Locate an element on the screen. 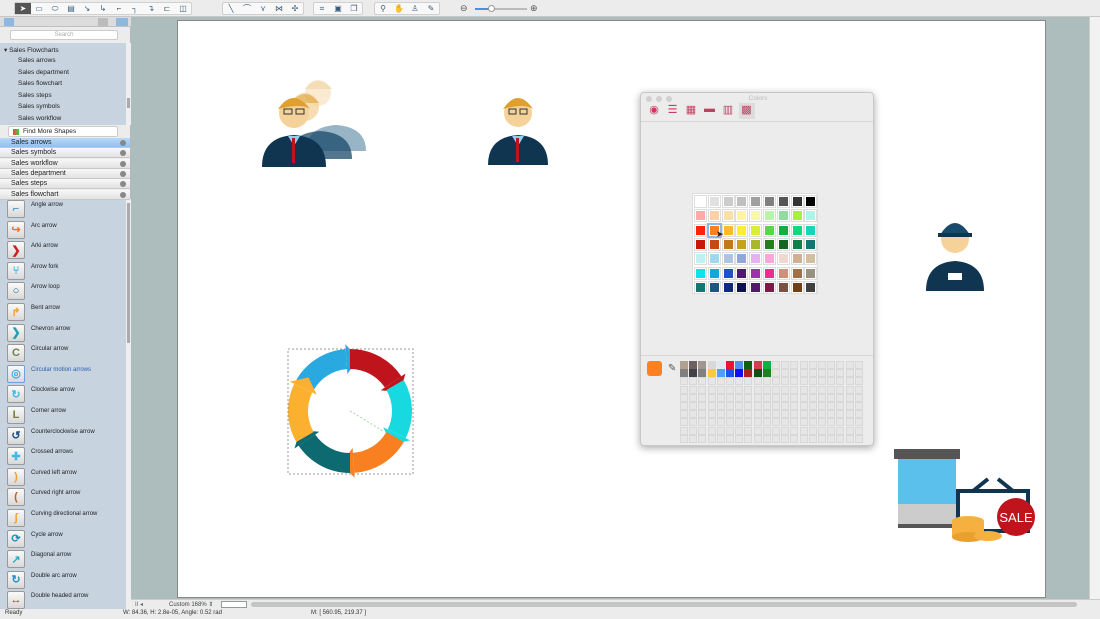  arc-icon: ⌒ is located at coordinates (247, 8).